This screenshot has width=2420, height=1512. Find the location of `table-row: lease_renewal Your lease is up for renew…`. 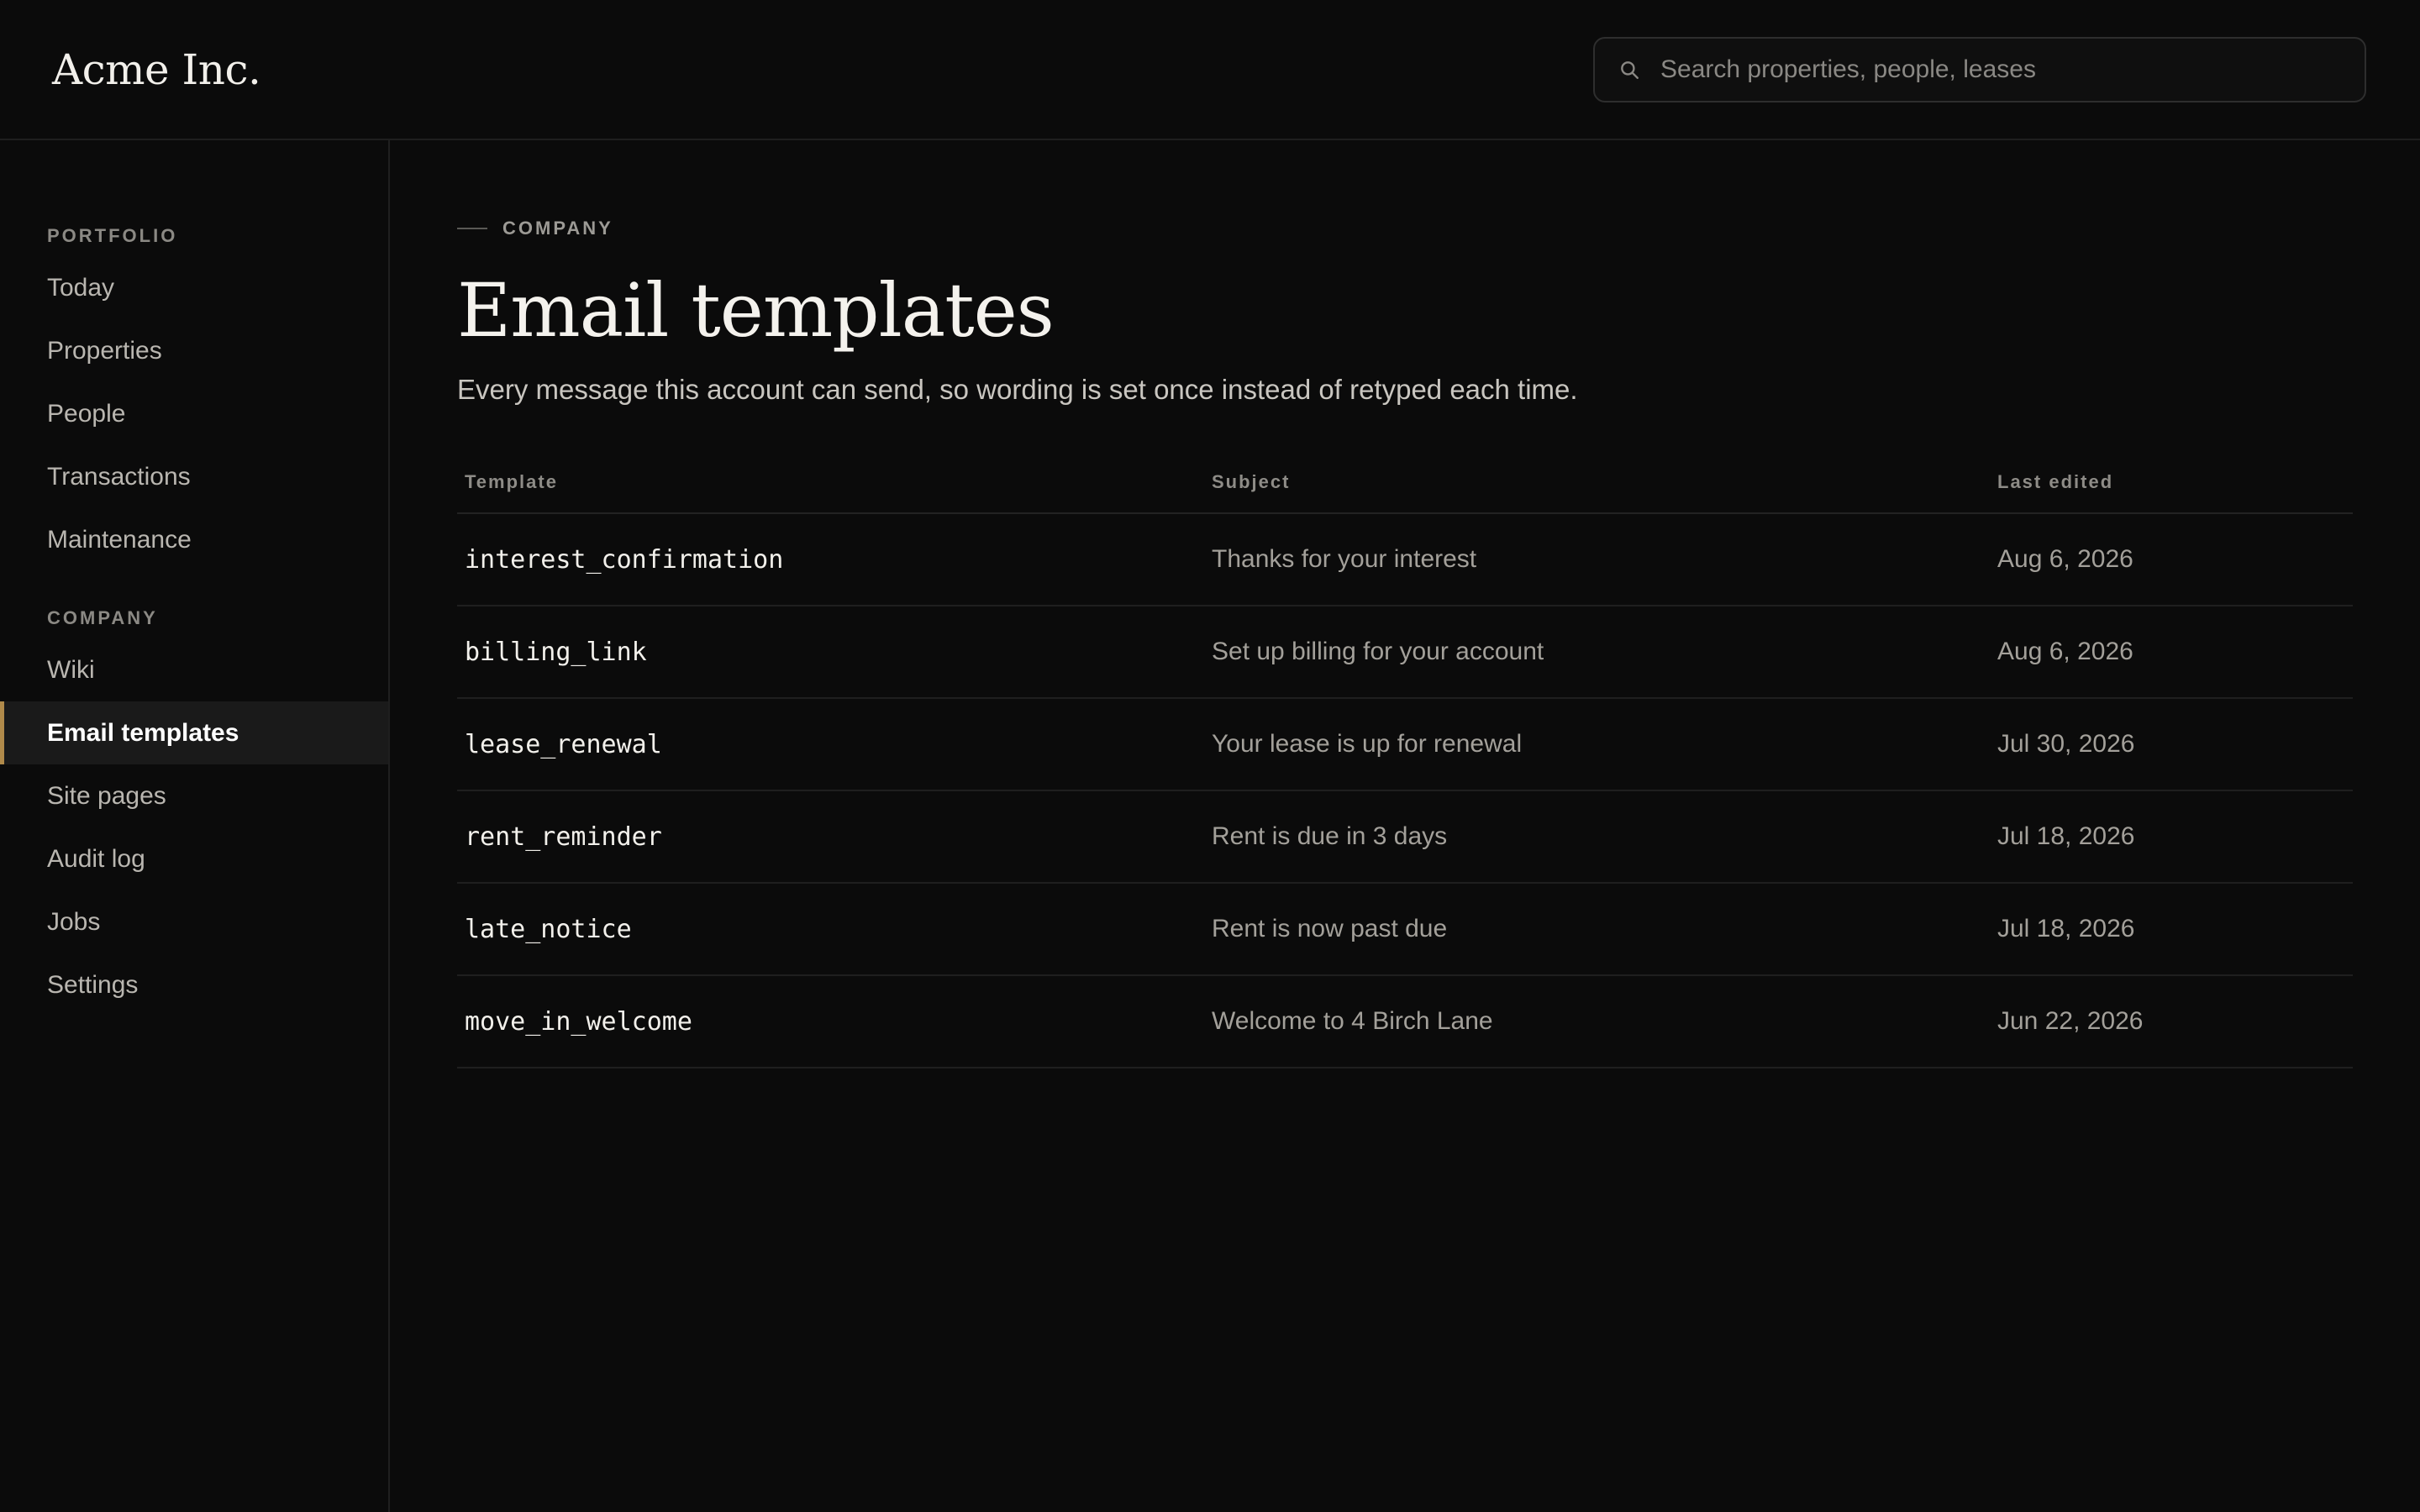

table-row: lease_renewal Your lease is up for renew… is located at coordinates (1405, 744).